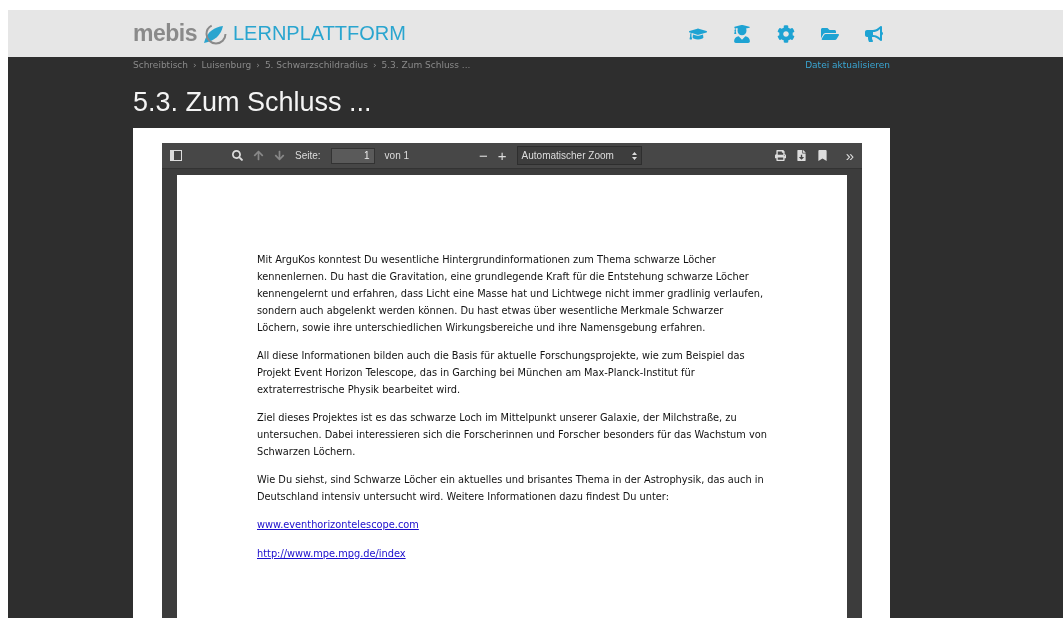  Describe the element at coordinates (352, 155) in the screenshot. I see `page-number-field: 1` at that location.